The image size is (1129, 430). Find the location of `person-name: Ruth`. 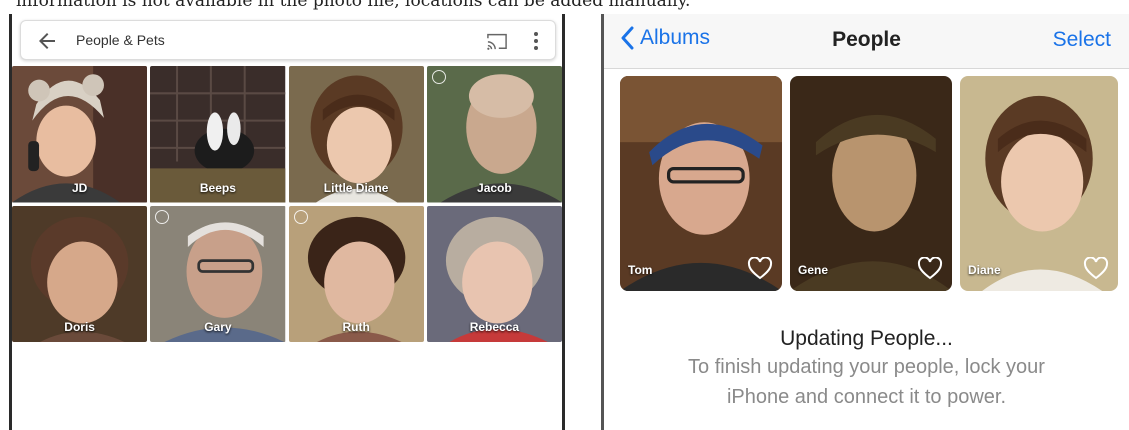

person-name: Ruth is located at coordinates (356, 327).